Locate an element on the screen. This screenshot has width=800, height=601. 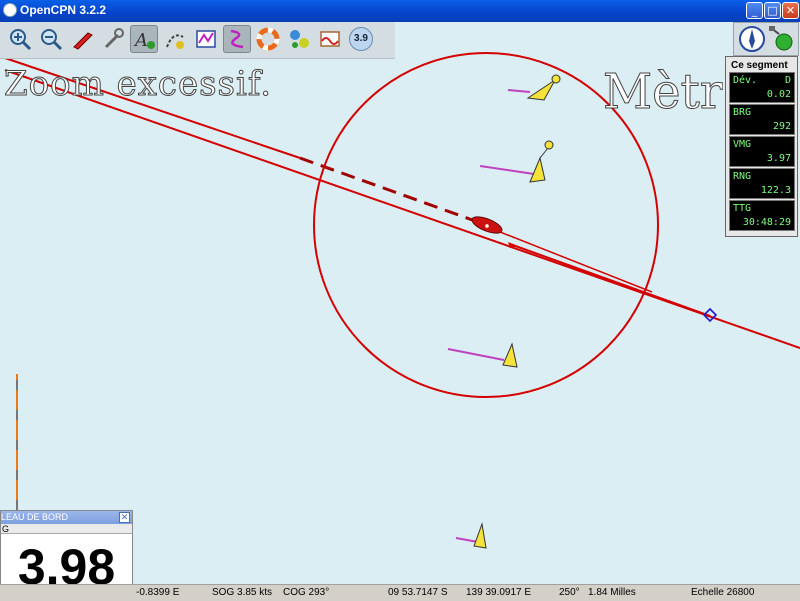
instrument-ttg: TTG 30:48:29 is located at coordinates (762, 215).